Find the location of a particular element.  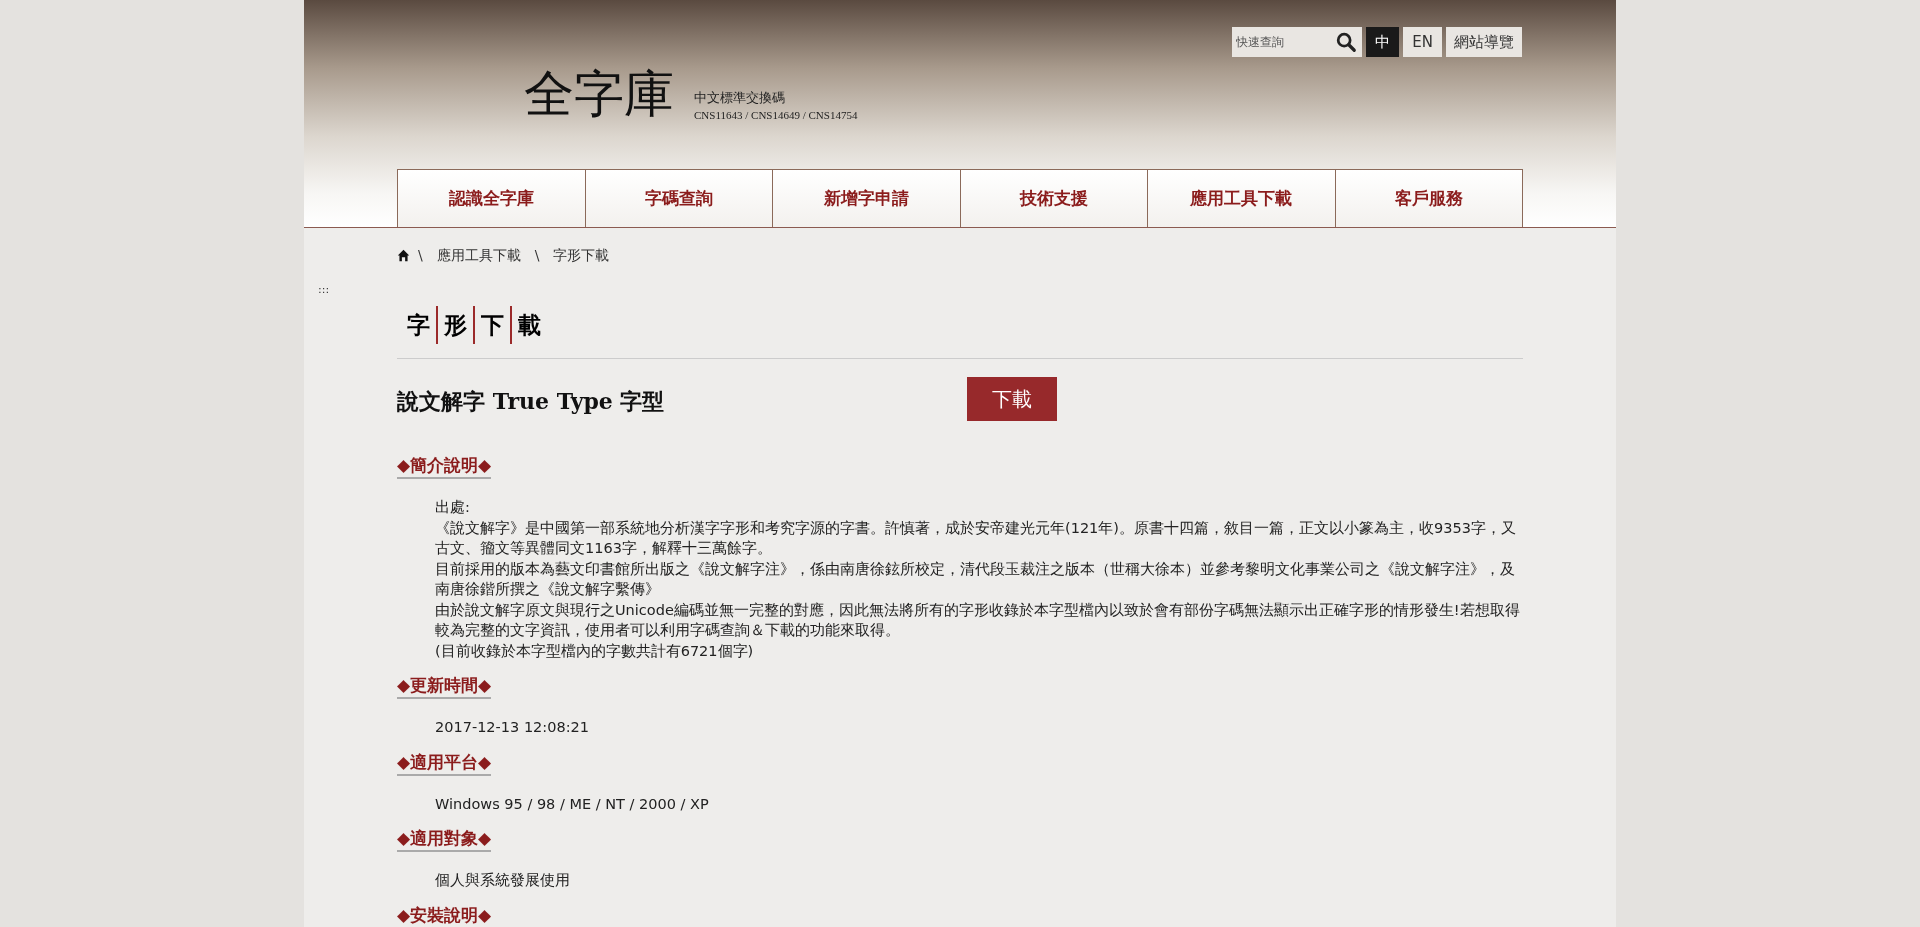

section-heading: ◆簡介說明◆ is located at coordinates (444, 466).